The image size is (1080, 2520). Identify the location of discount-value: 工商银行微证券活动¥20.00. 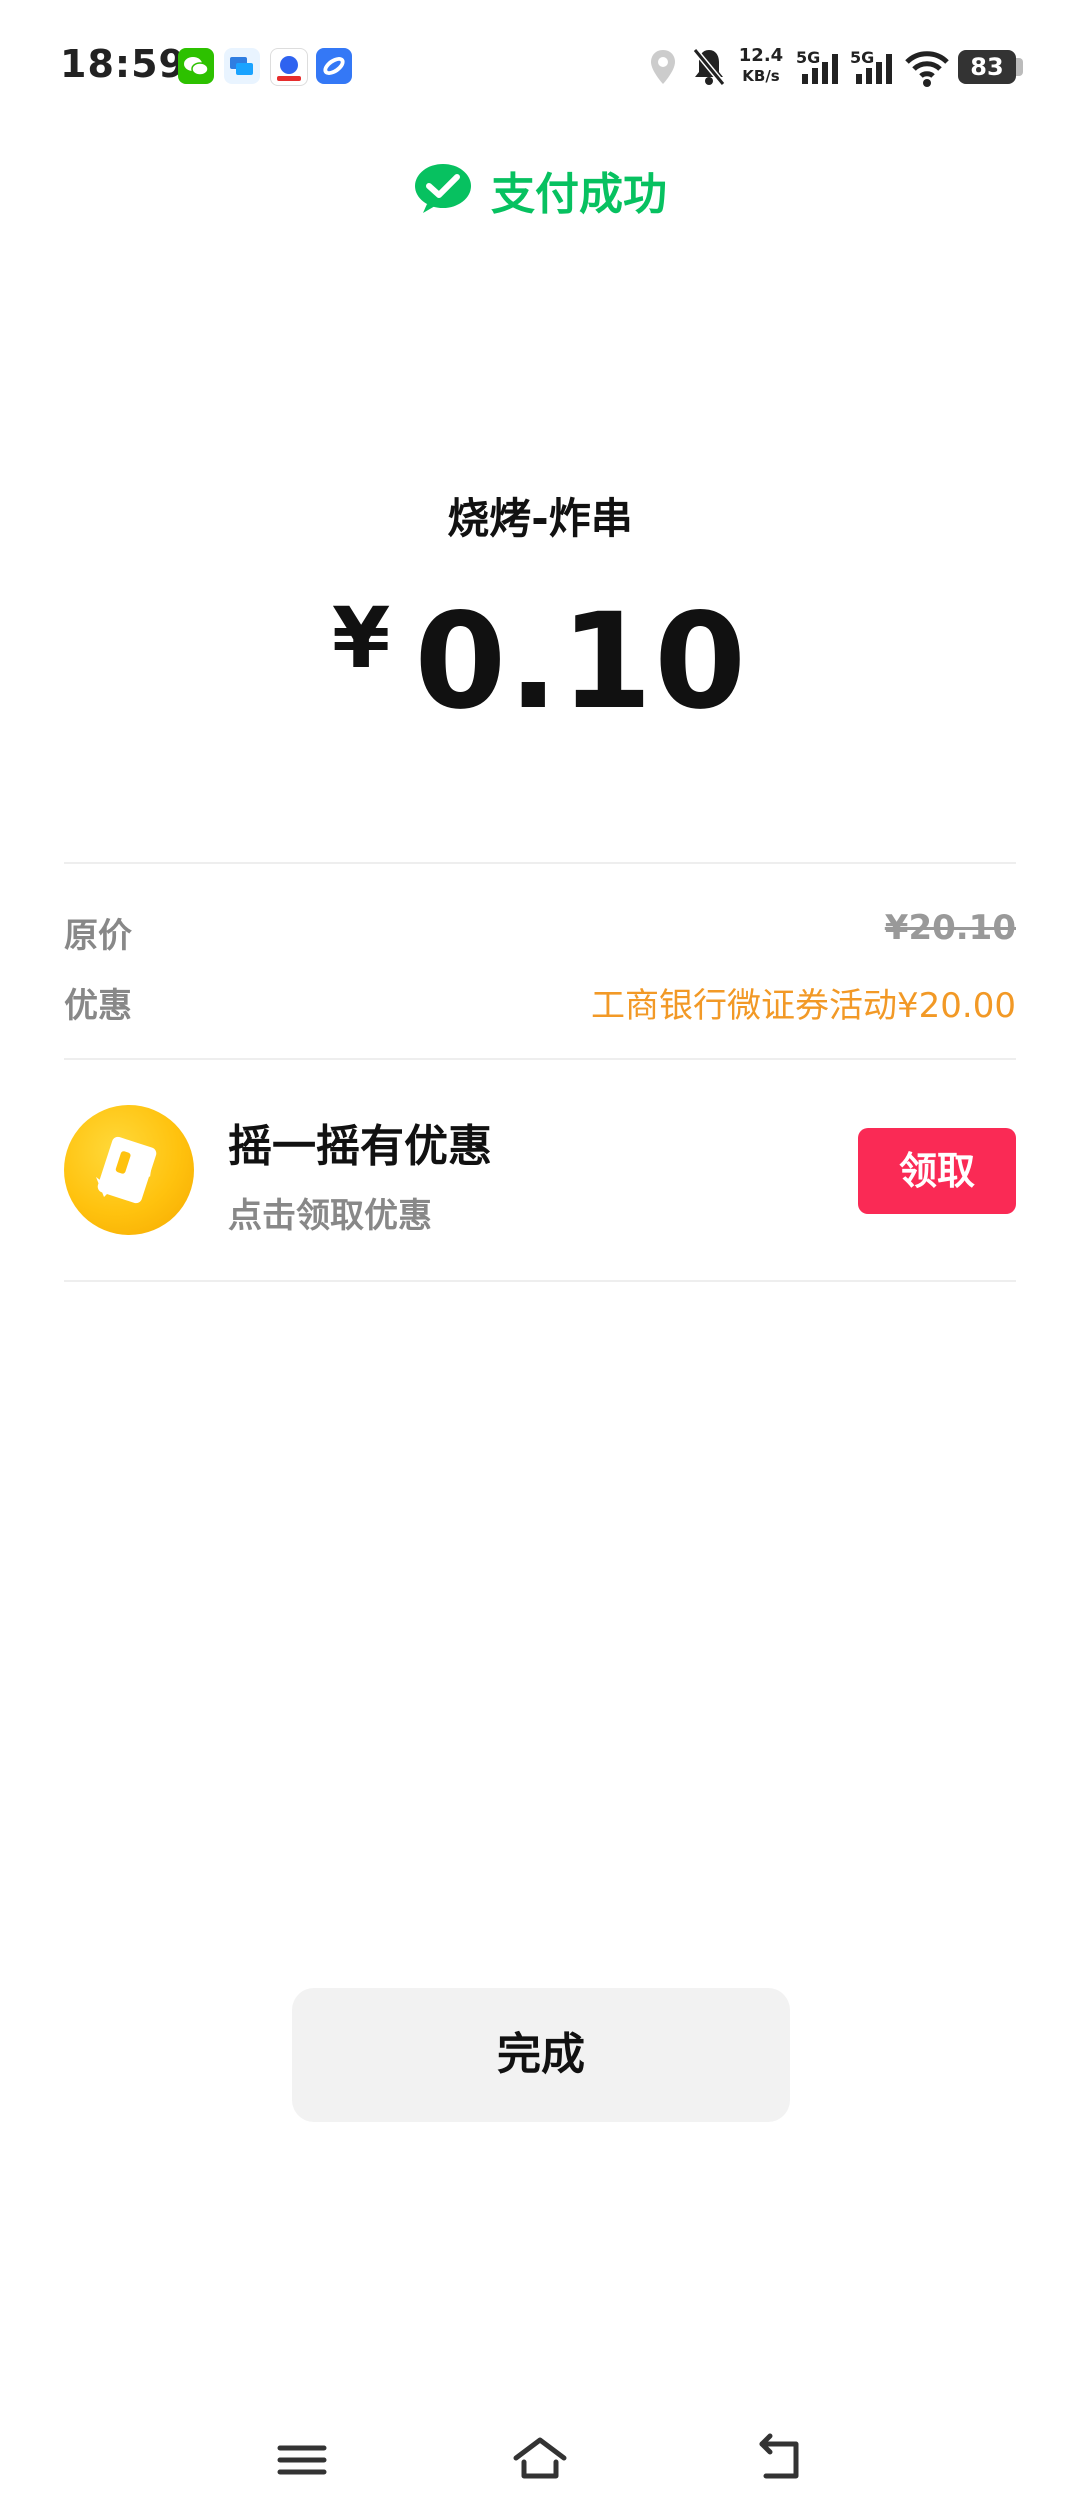
(803, 1006).